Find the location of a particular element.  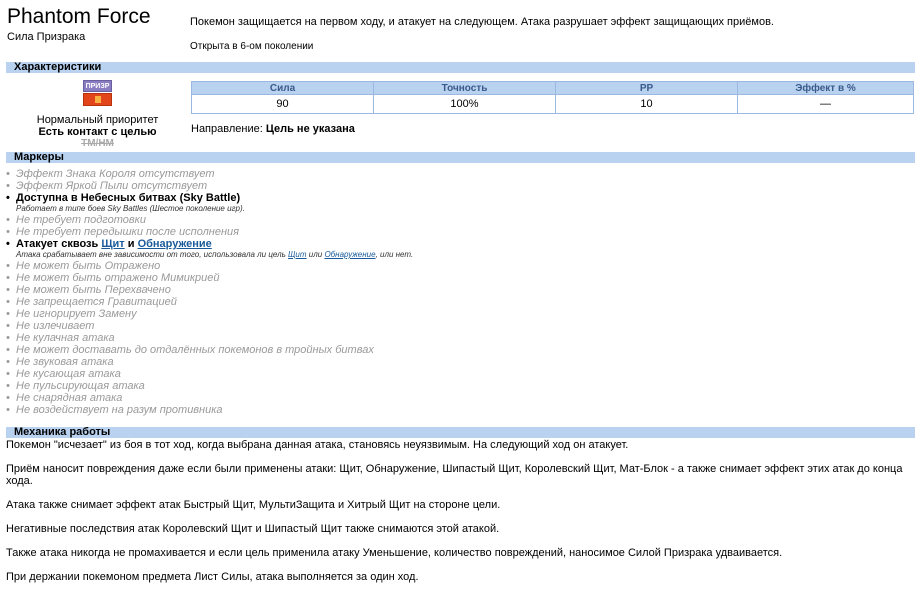

marker-label: Не пульсирующая атака is located at coordinates (80, 386).